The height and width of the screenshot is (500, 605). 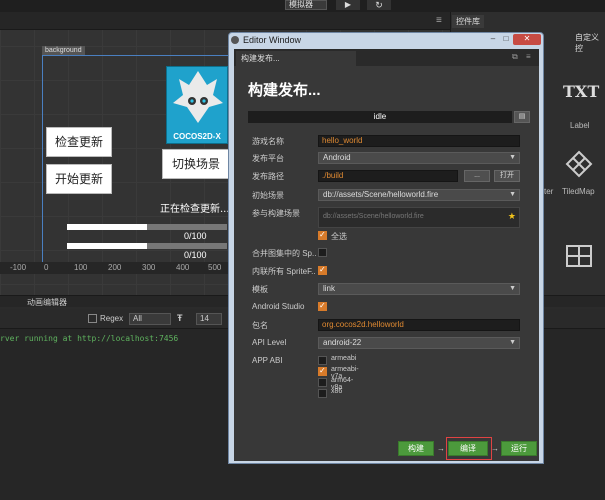 I want to click on game-name-label: 游戏名称, so click(x=268, y=141).